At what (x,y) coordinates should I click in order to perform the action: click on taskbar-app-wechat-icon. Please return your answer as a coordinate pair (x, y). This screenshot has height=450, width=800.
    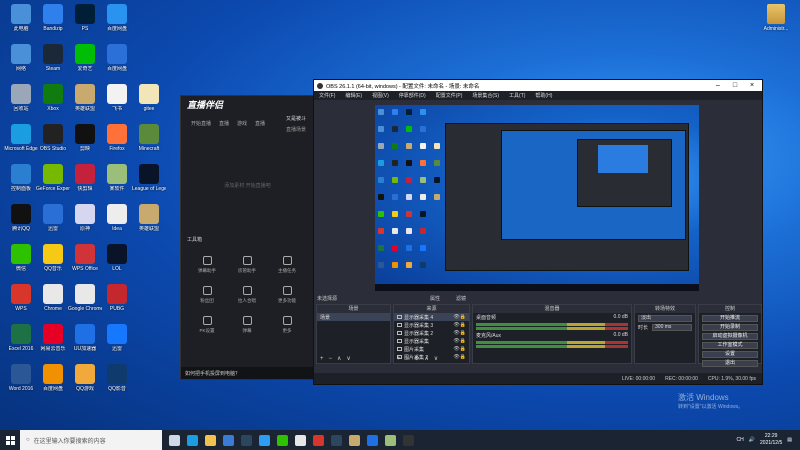
    Looking at the image, I should click on (282, 440).